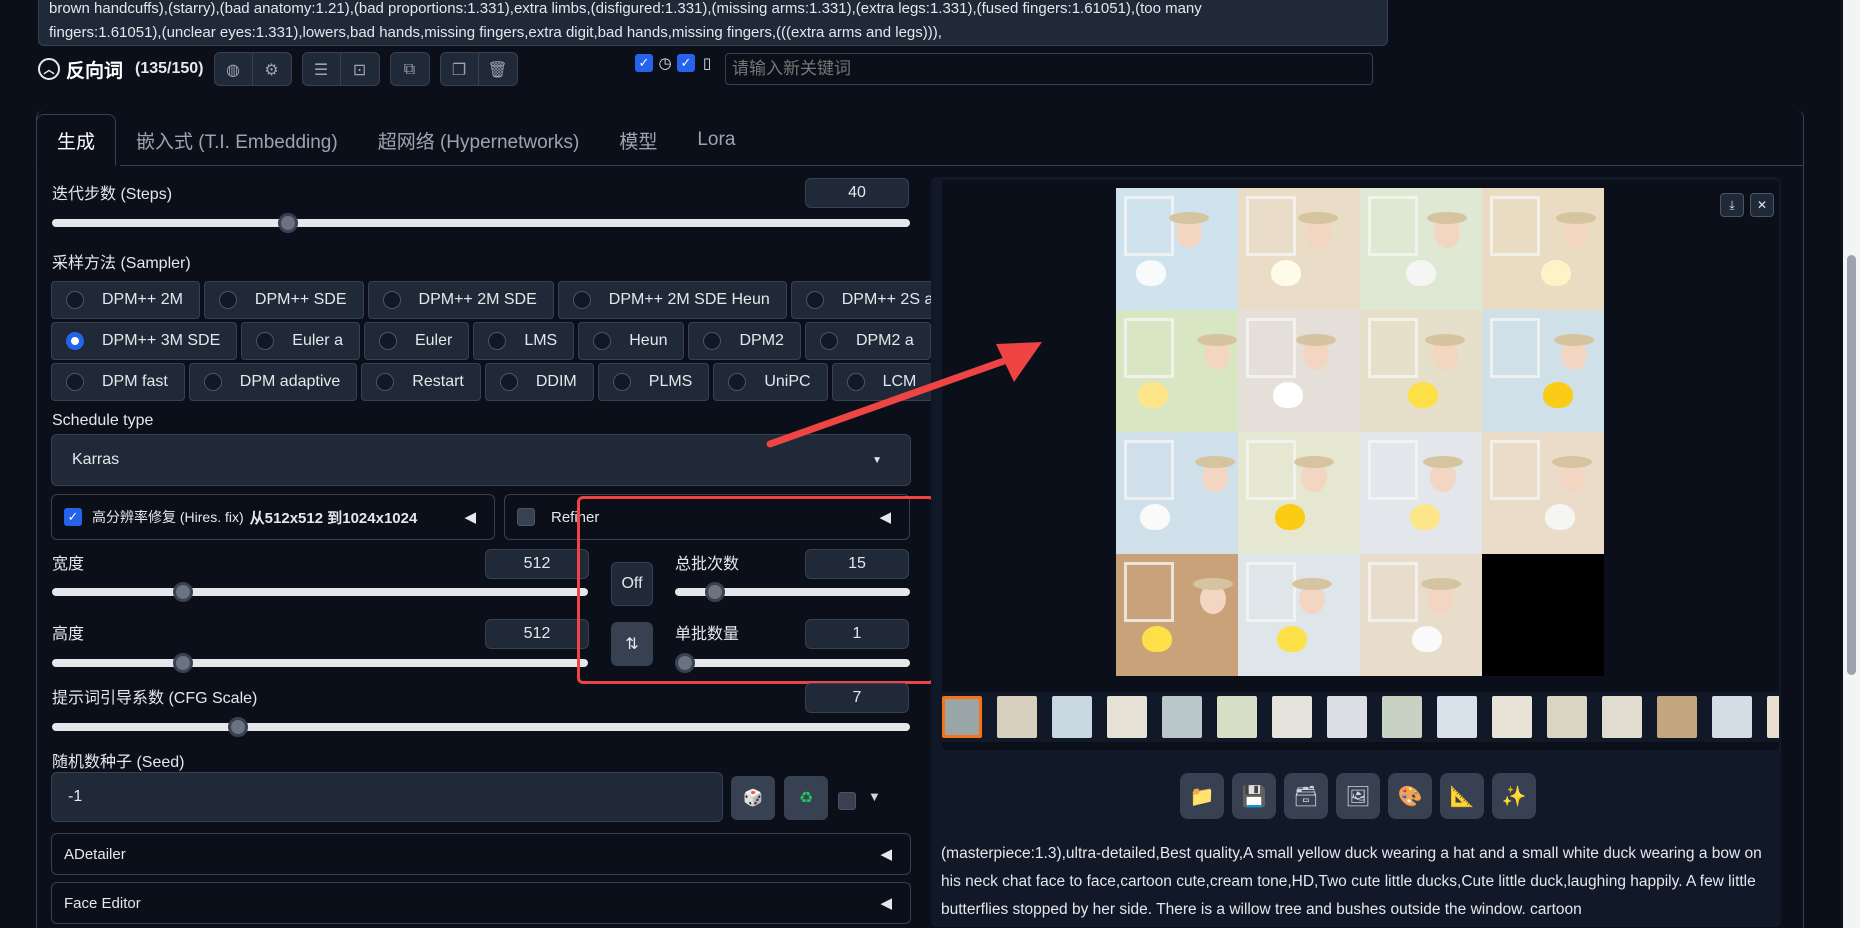 This screenshot has height=928, width=1860. I want to click on steps-number: 40, so click(857, 193).